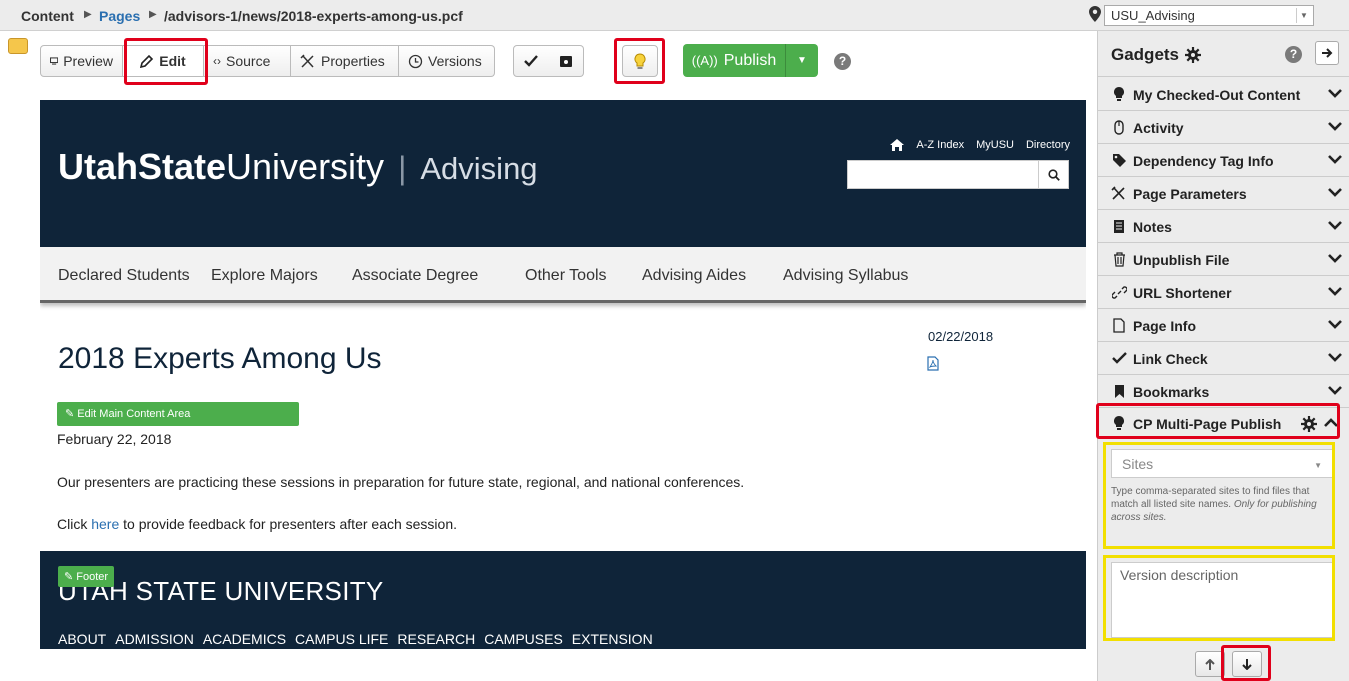 This screenshot has height=681, width=1349. Describe the element at coordinates (940, 145) in the screenshot. I see `util-link-az-index: A-Z Index` at that location.